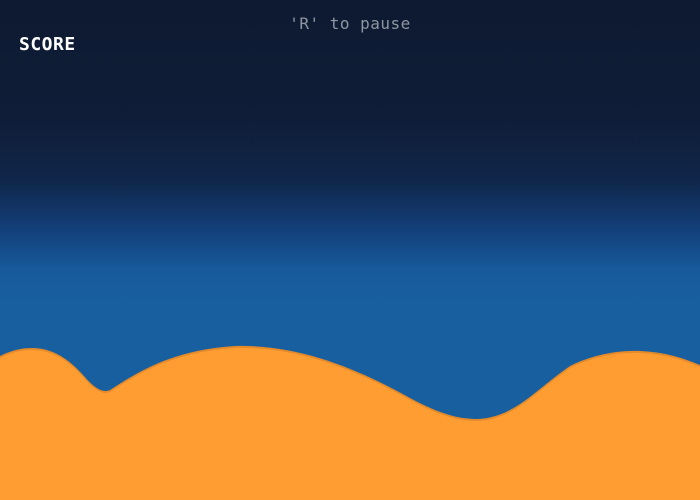  I want to click on pause-hint: 'R' to pause, so click(350, 23).